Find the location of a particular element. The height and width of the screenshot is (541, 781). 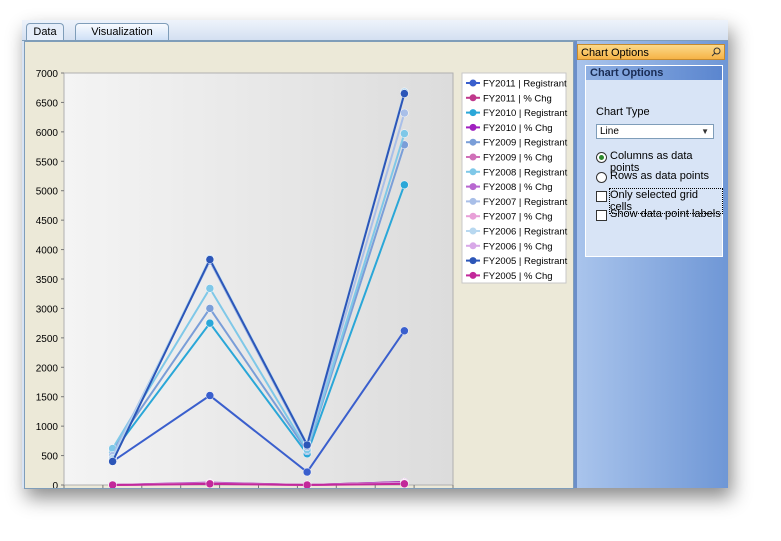

chart-options-header: Chart Options is located at coordinates (651, 52).